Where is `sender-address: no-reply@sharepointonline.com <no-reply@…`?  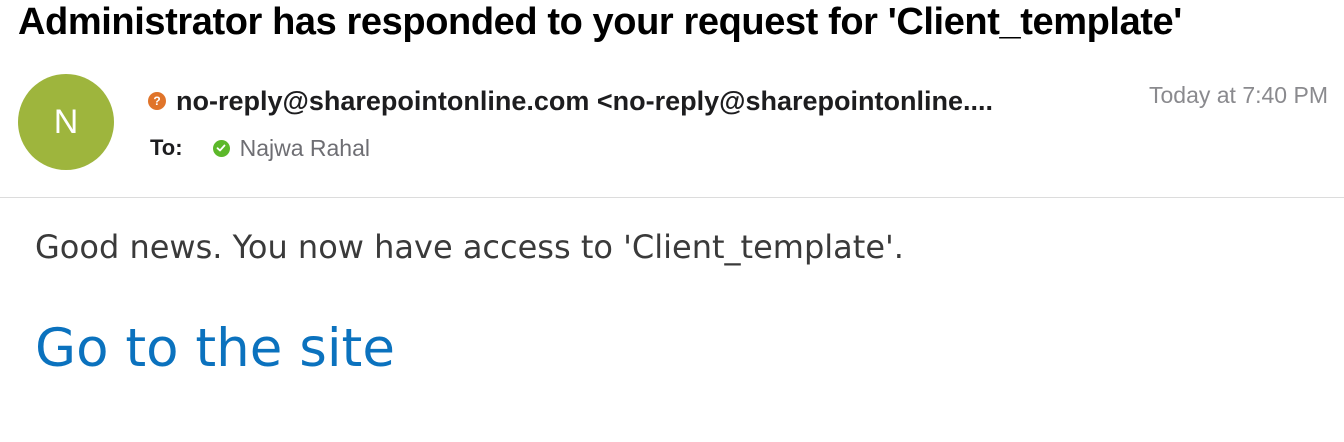 sender-address: no-reply@sharepointonline.com <no-reply@… is located at coordinates (584, 101).